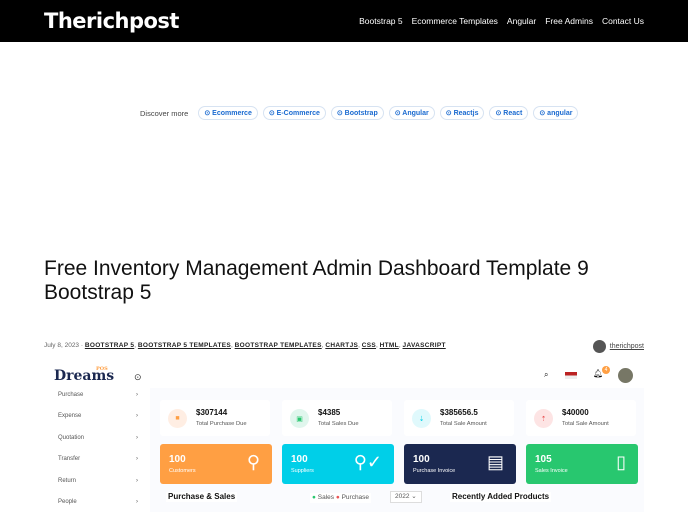 The image size is (688, 512). Describe the element at coordinates (98, 502) in the screenshot. I see `sidebar-item-people: People ›` at that location.